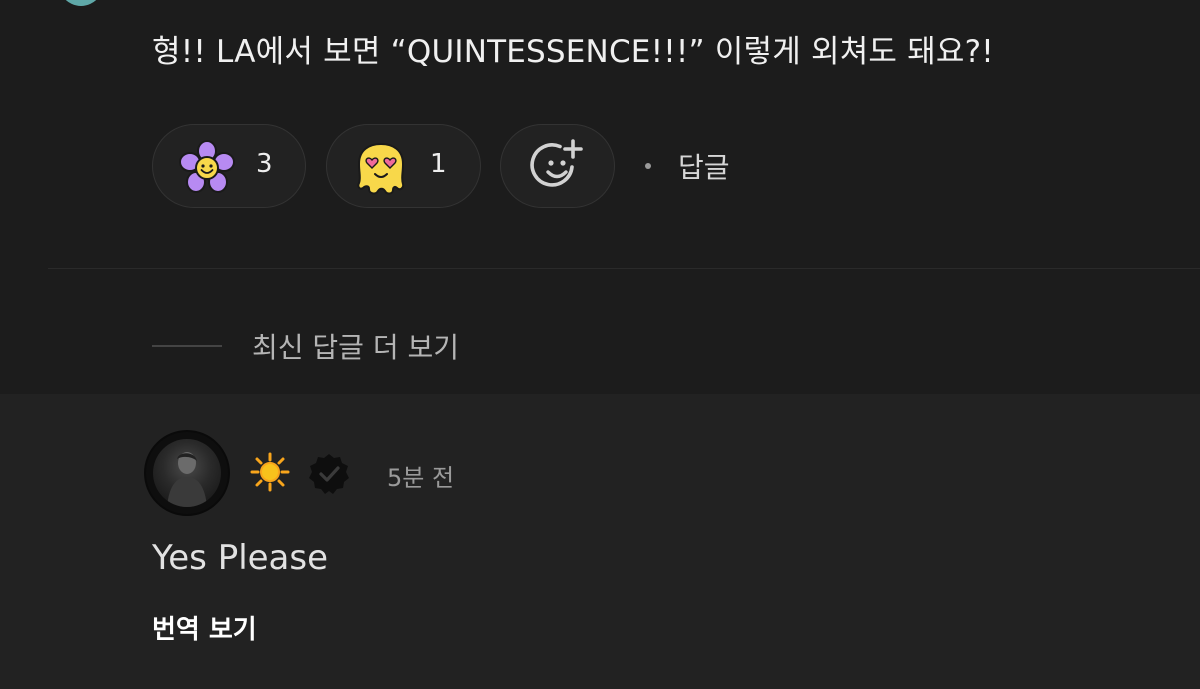  Describe the element at coordinates (381, 168) in the screenshot. I see `heart-eyes-melting-face-icon` at that location.